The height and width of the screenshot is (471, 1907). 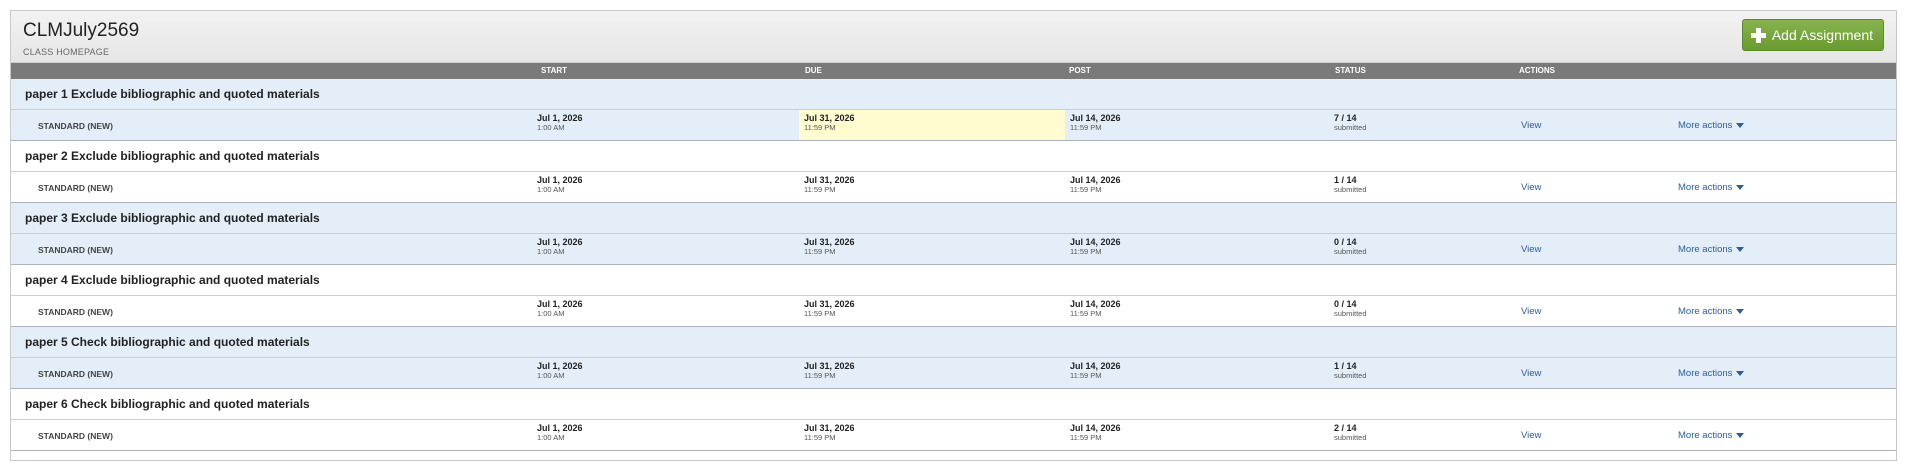 What do you see at coordinates (1345, 180) in the screenshot?
I see `status-count: 1 / 14` at bounding box center [1345, 180].